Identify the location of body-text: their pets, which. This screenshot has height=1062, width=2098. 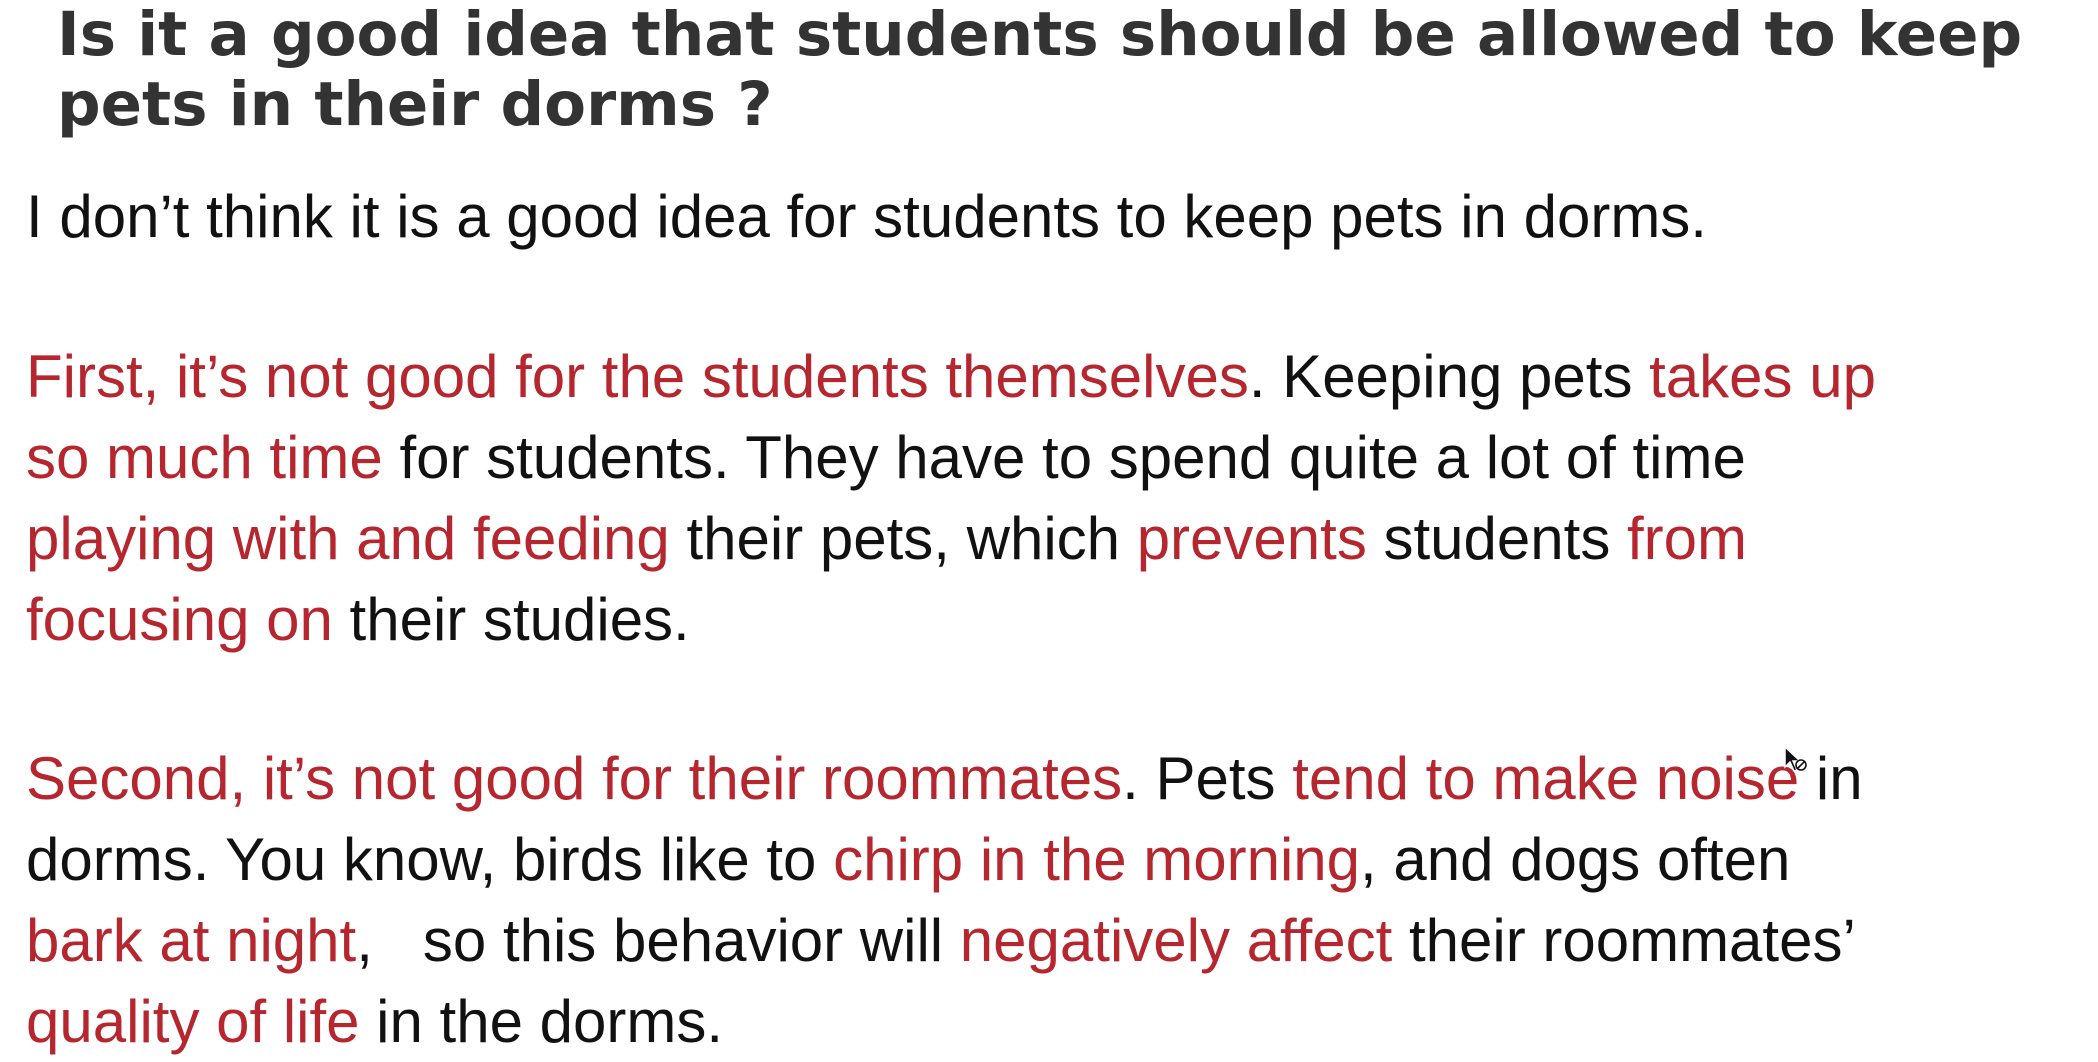
(903, 538).